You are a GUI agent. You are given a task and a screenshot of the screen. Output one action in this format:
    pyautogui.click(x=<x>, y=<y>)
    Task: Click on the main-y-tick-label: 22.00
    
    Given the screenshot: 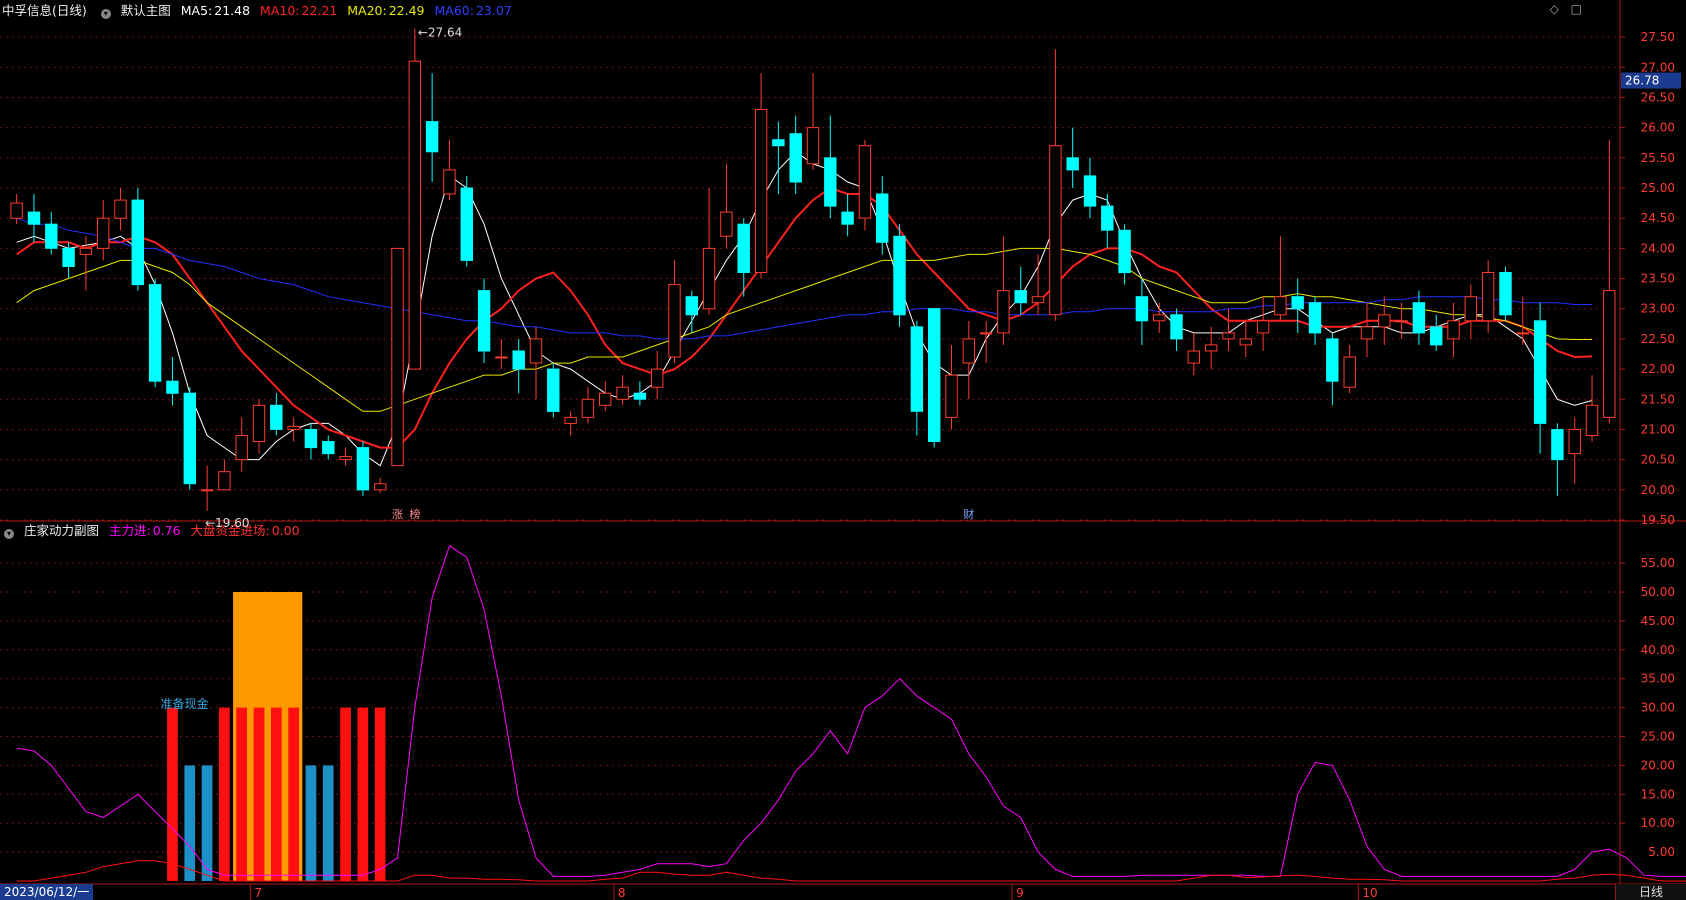 What is the action you would take?
    pyautogui.click(x=1658, y=369)
    